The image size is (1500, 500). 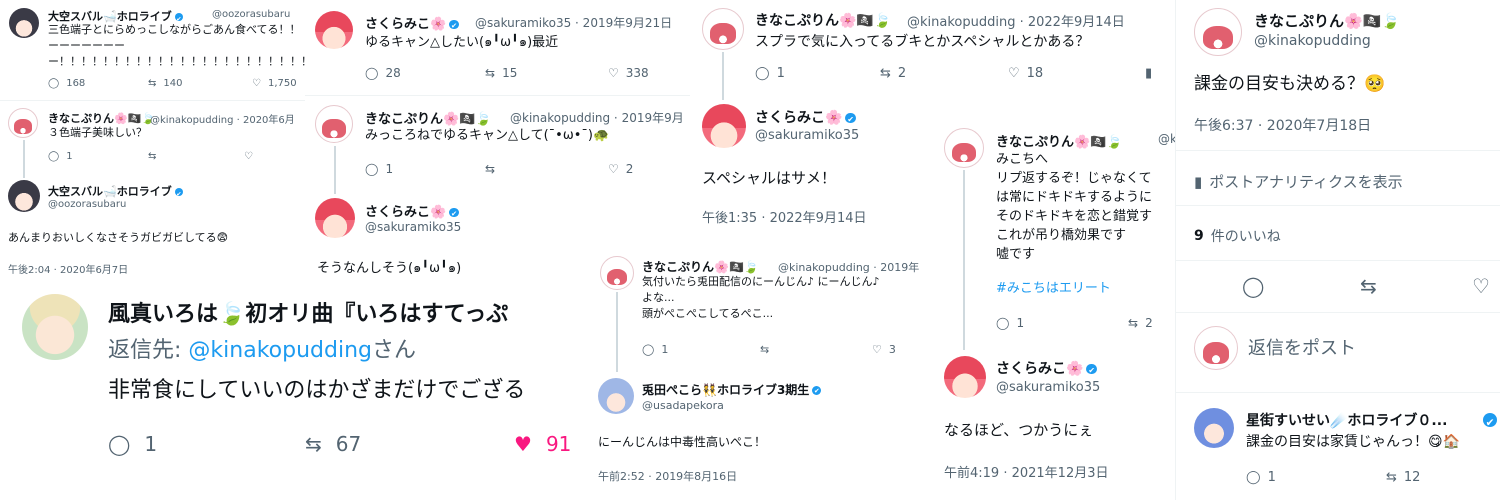 I want to click on timestamp: 午後2:04 · 2020年6月7日, so click(x=68, y=268).